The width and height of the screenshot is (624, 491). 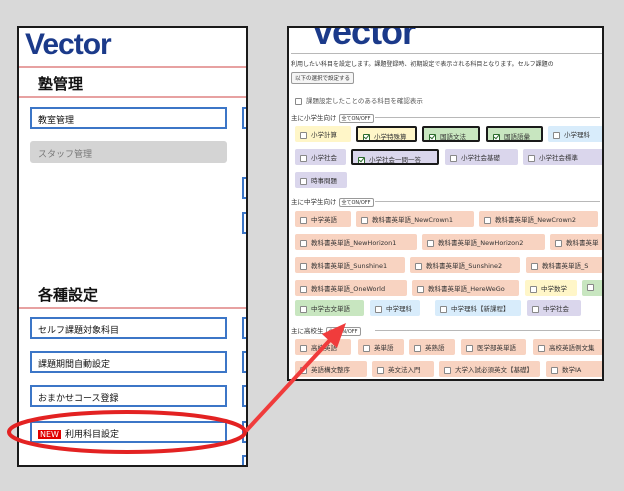 What do you see at coordinates (127, 432) in the screenshot?
I see `highlight-ellipse` at bounding box center [127, 432].